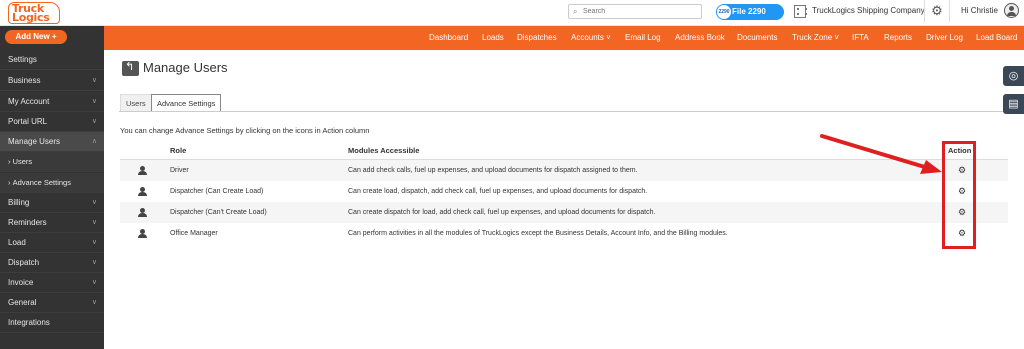  I want to click on sidebar-item-dispatch: Dispatch ∨, so click(52, 263).